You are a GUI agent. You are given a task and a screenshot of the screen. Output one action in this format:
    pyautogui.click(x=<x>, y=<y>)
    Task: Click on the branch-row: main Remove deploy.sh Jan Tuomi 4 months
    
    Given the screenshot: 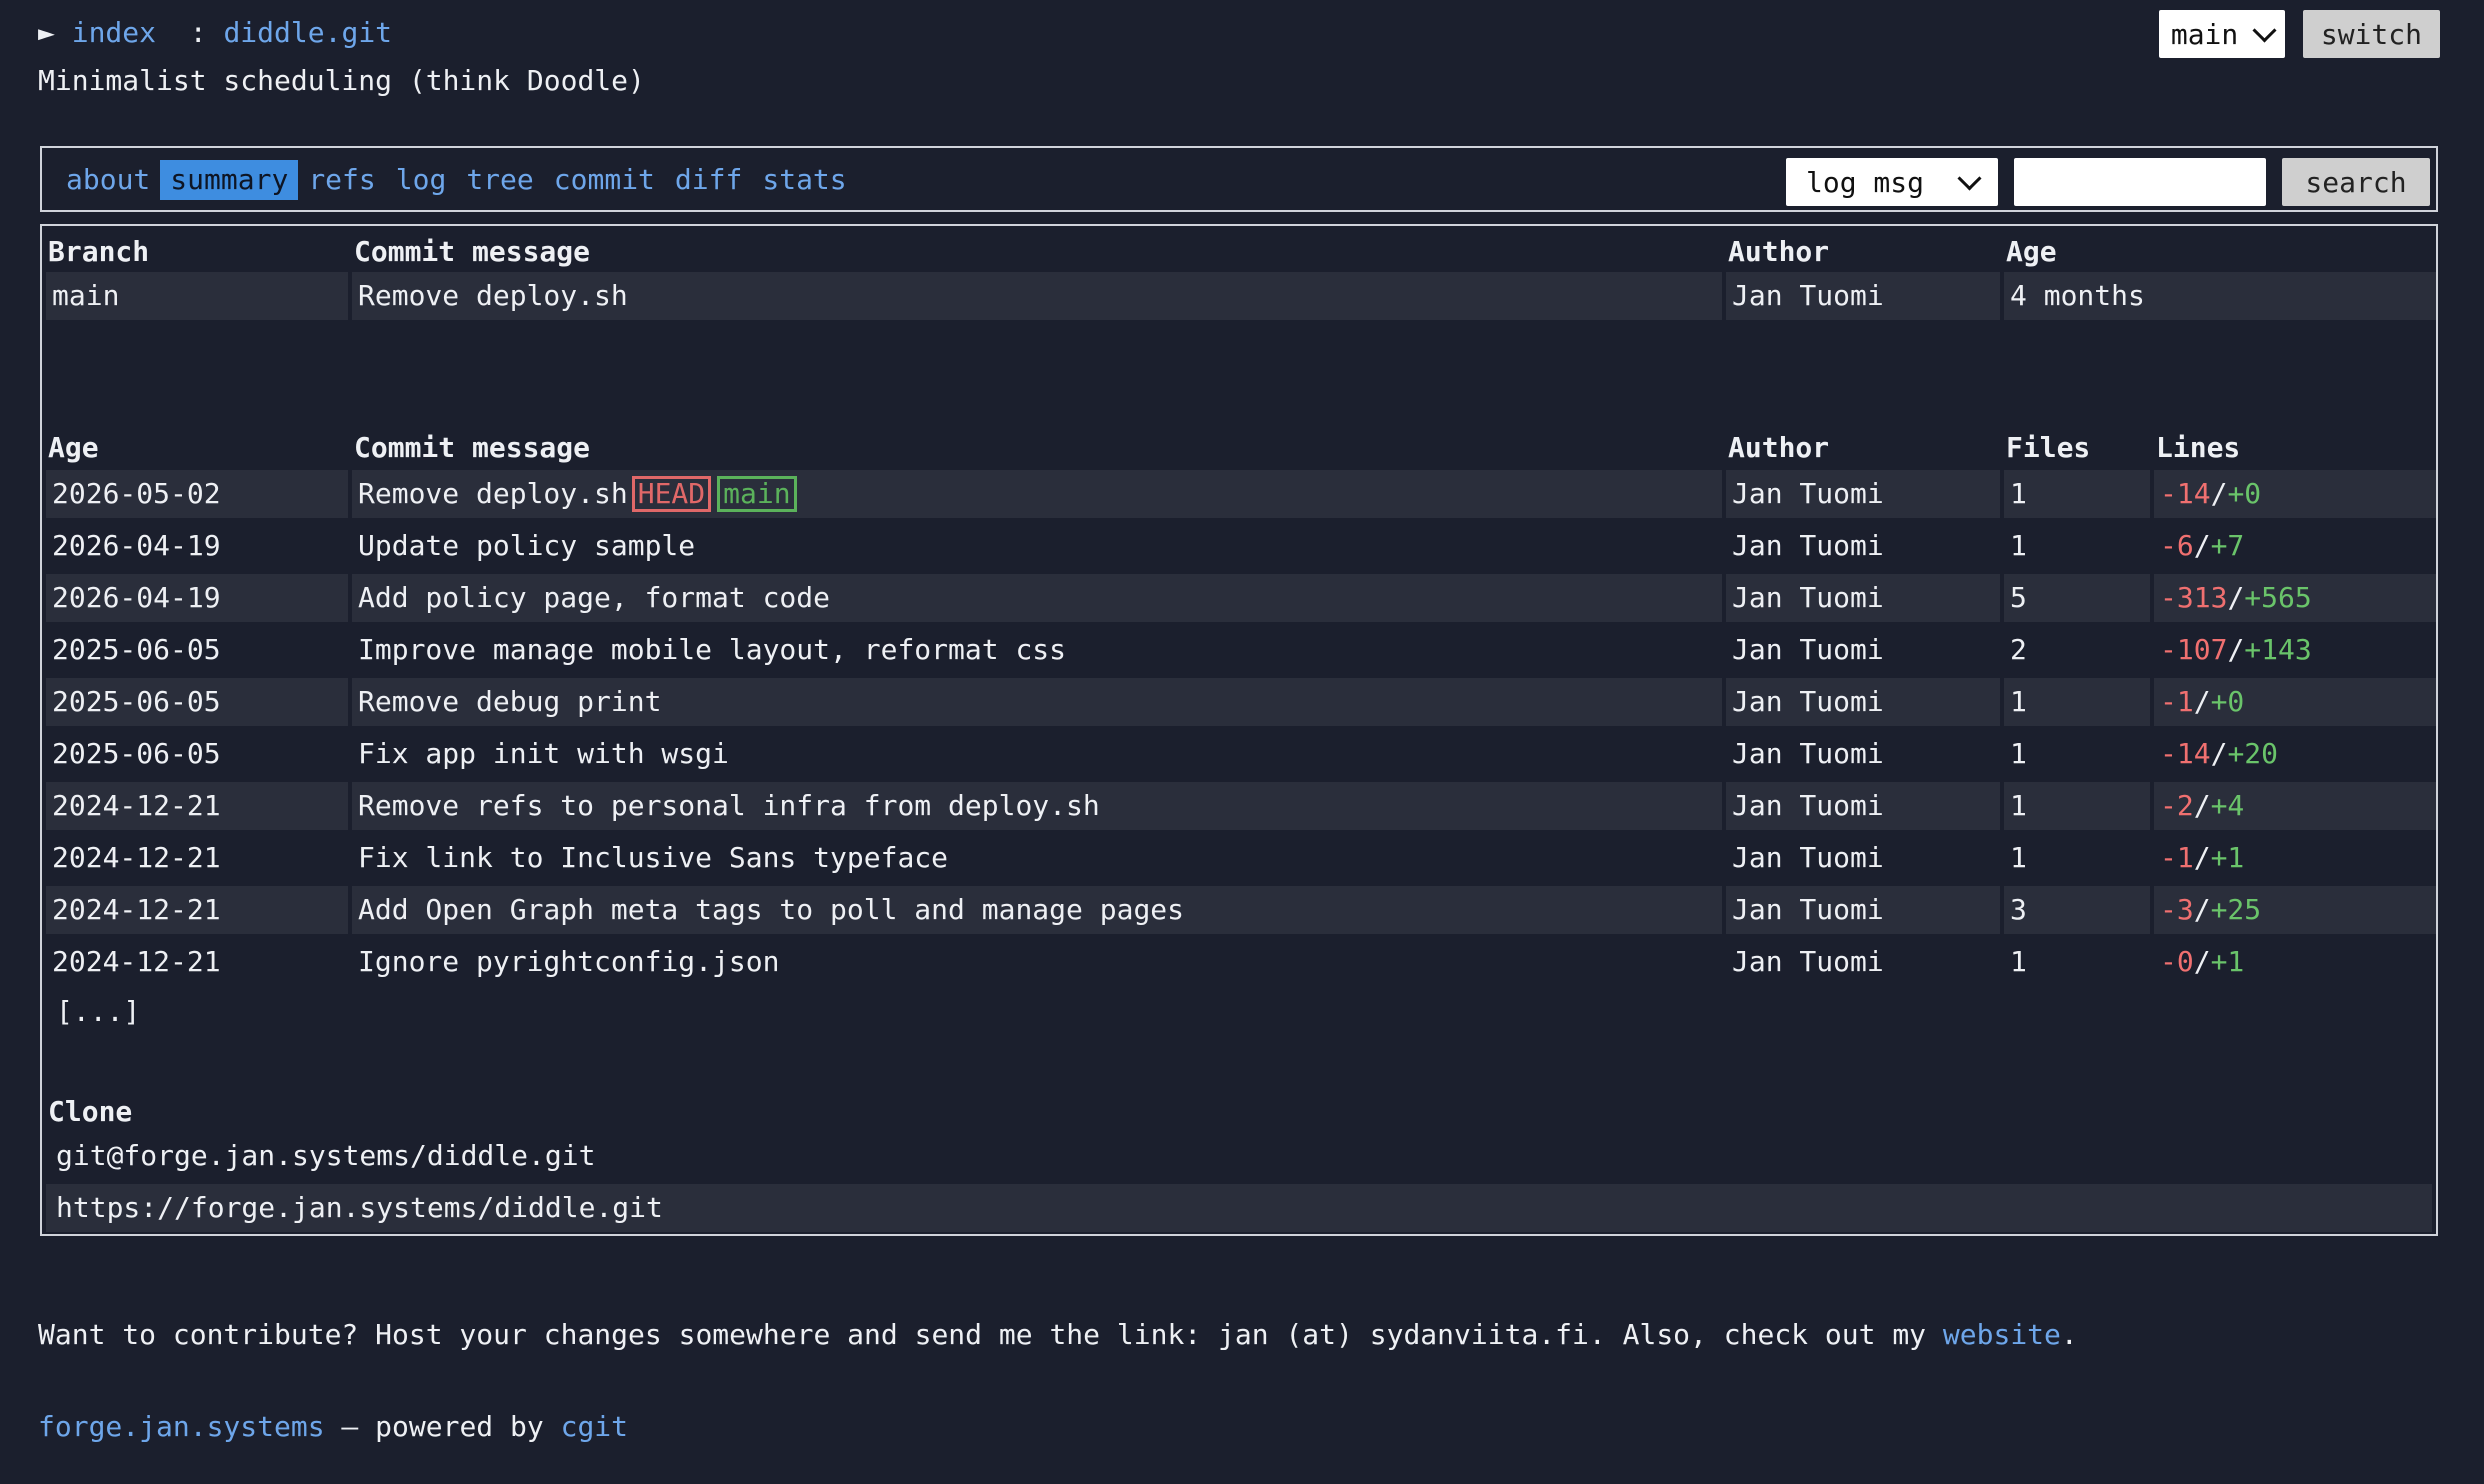 What is the action you would take?
    pyautogui.click(x=1241, y=296)
    